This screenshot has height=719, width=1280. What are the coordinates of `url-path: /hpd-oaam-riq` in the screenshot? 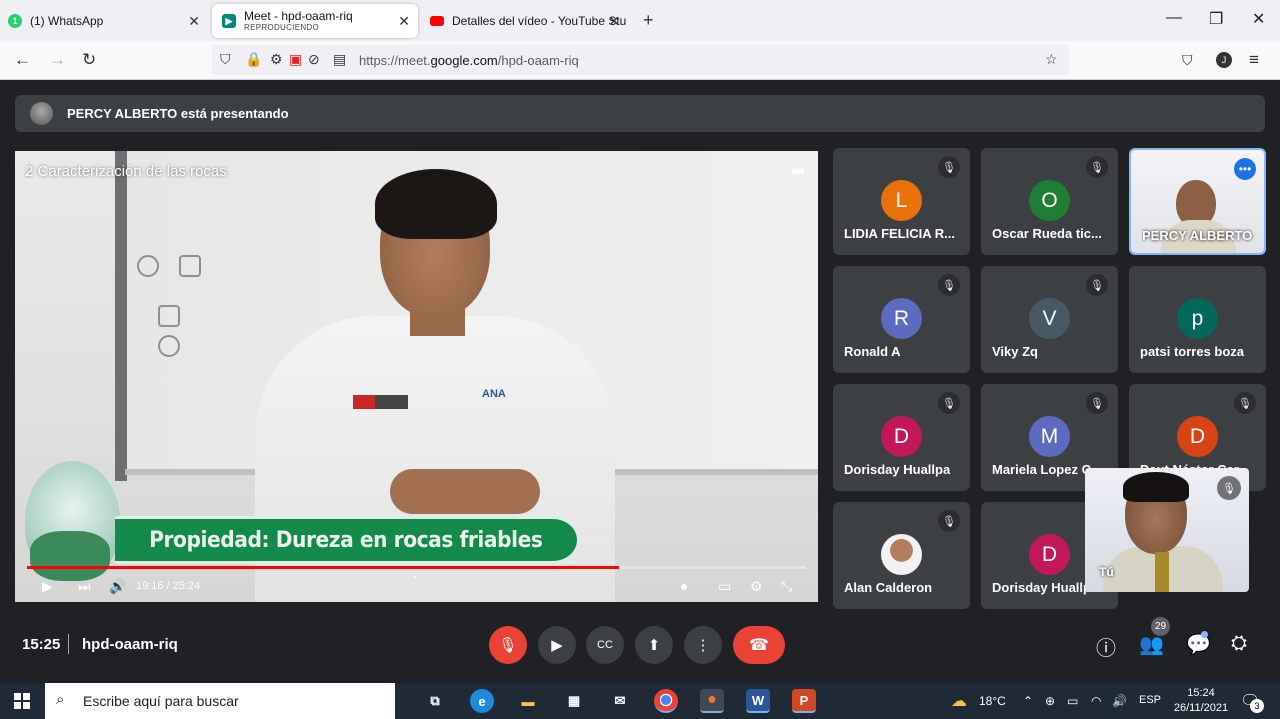 It's located at (538, 60).